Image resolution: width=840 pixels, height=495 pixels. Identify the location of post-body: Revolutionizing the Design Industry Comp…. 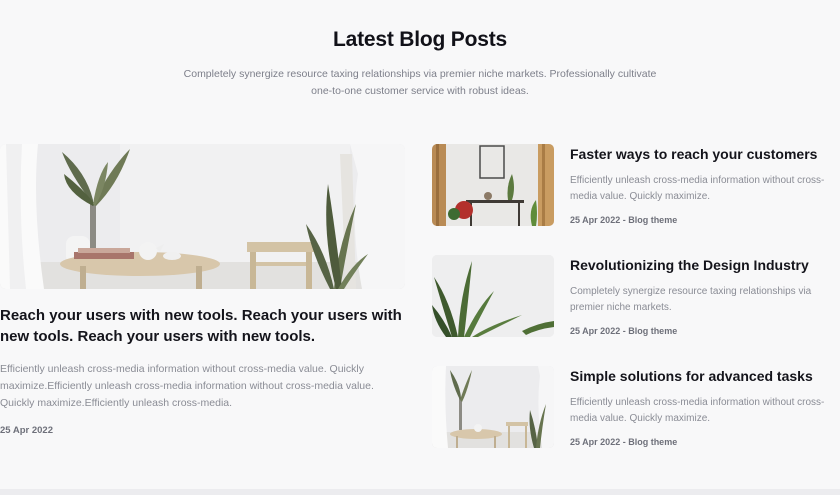
(705, 295).